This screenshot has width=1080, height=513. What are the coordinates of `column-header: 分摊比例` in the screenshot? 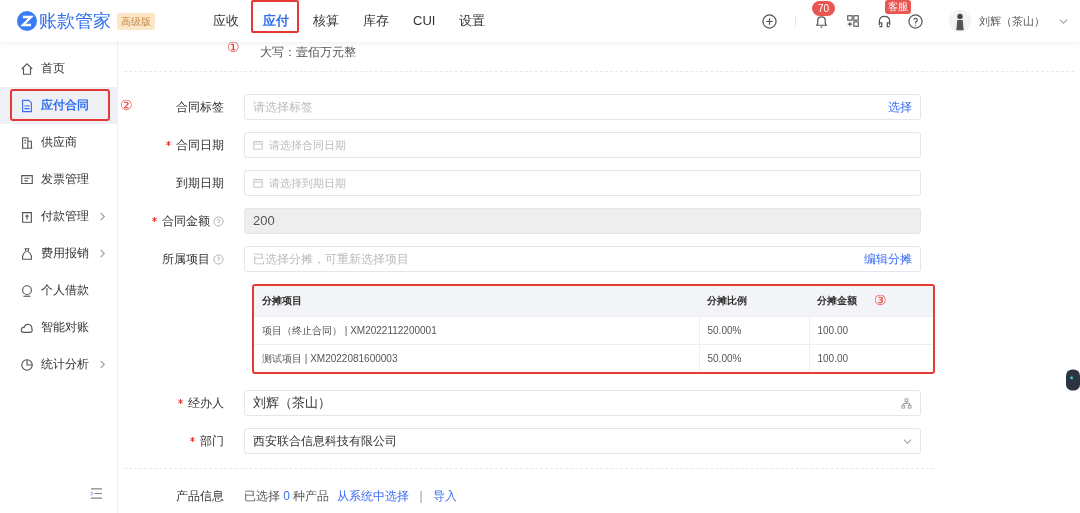 It's located at (727, 301).